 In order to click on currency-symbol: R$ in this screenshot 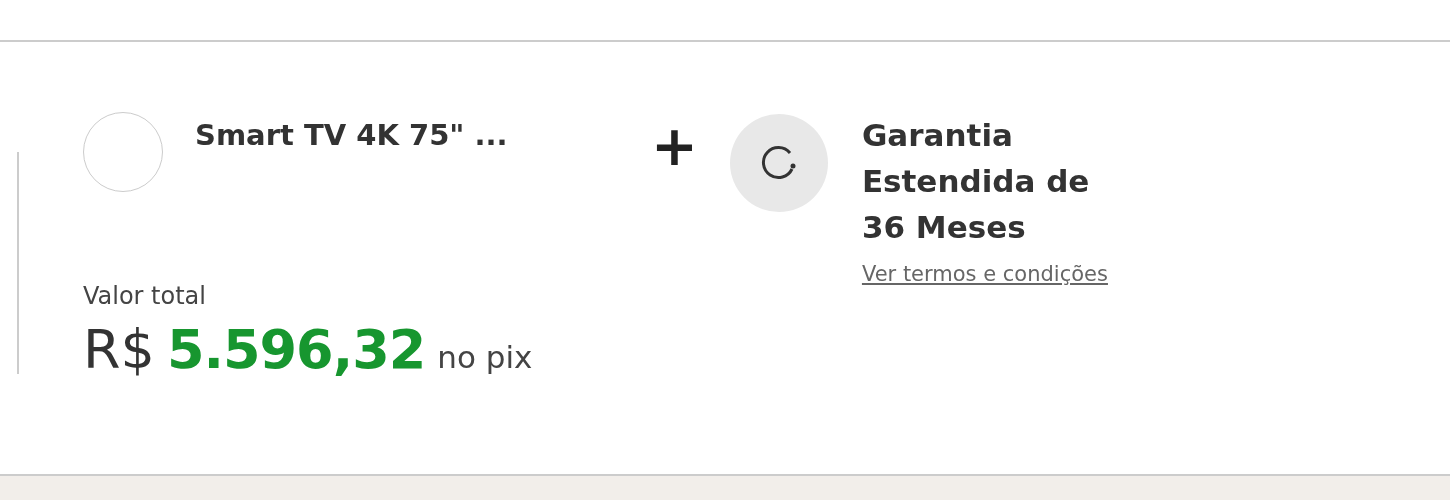, I will do `click(119, 349)`.